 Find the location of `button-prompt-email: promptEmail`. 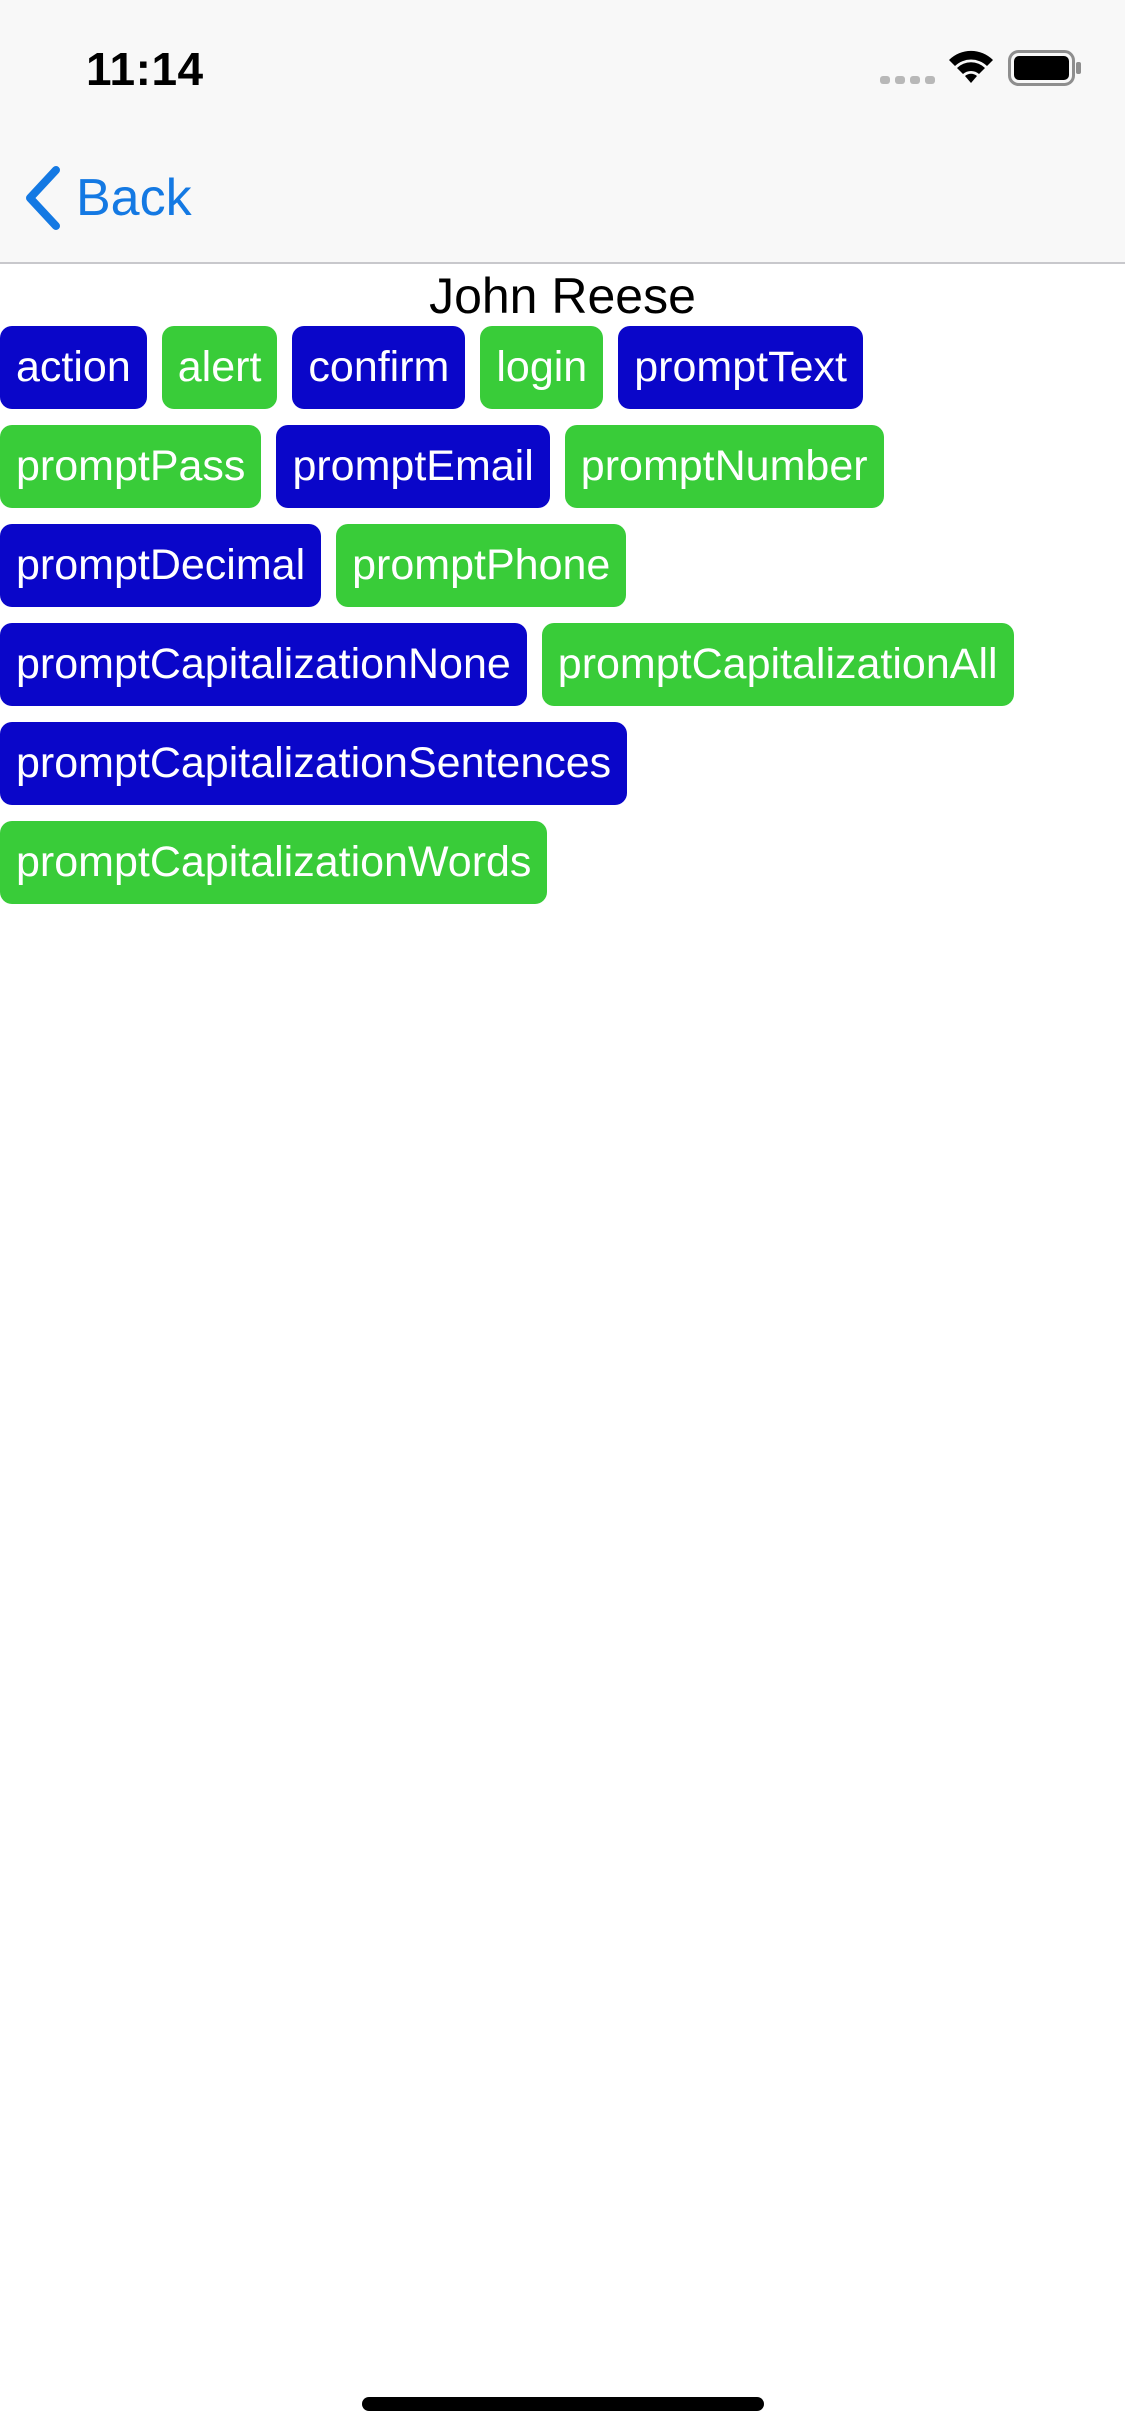

button-prompt-email: promptEmail is located at coordinates (413, 466).